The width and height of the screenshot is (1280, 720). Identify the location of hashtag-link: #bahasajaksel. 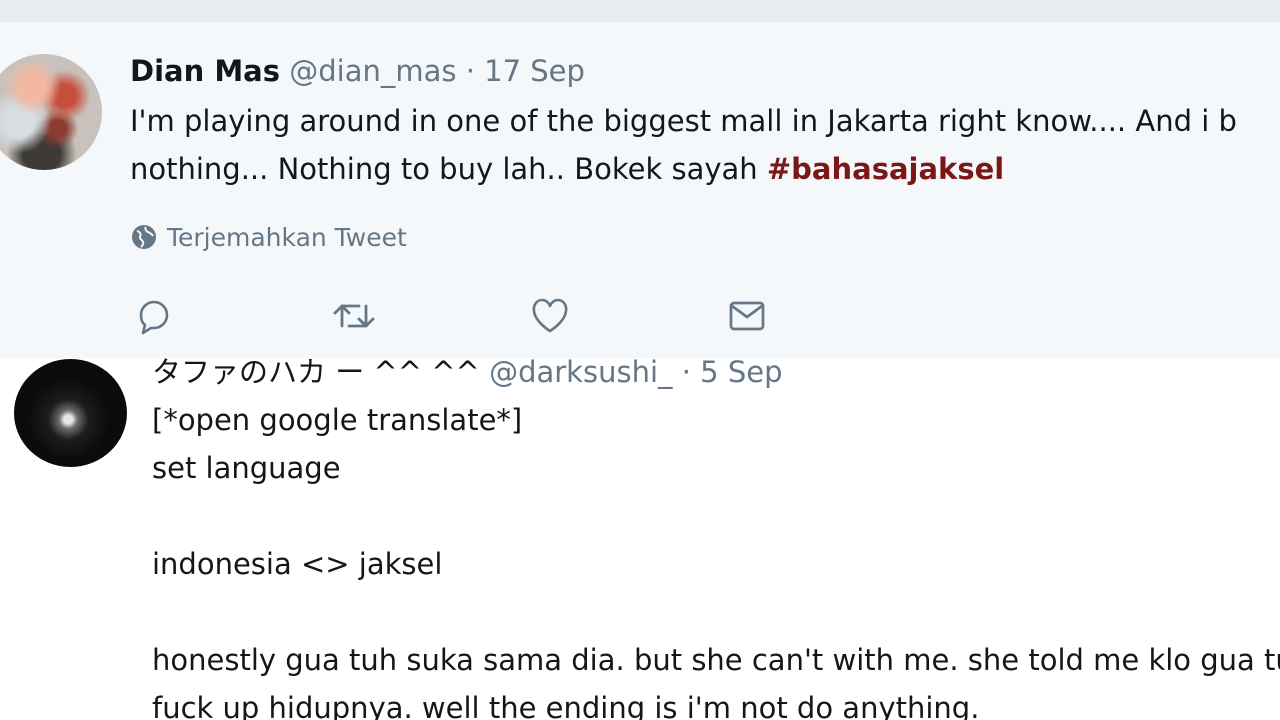
(885, 169).